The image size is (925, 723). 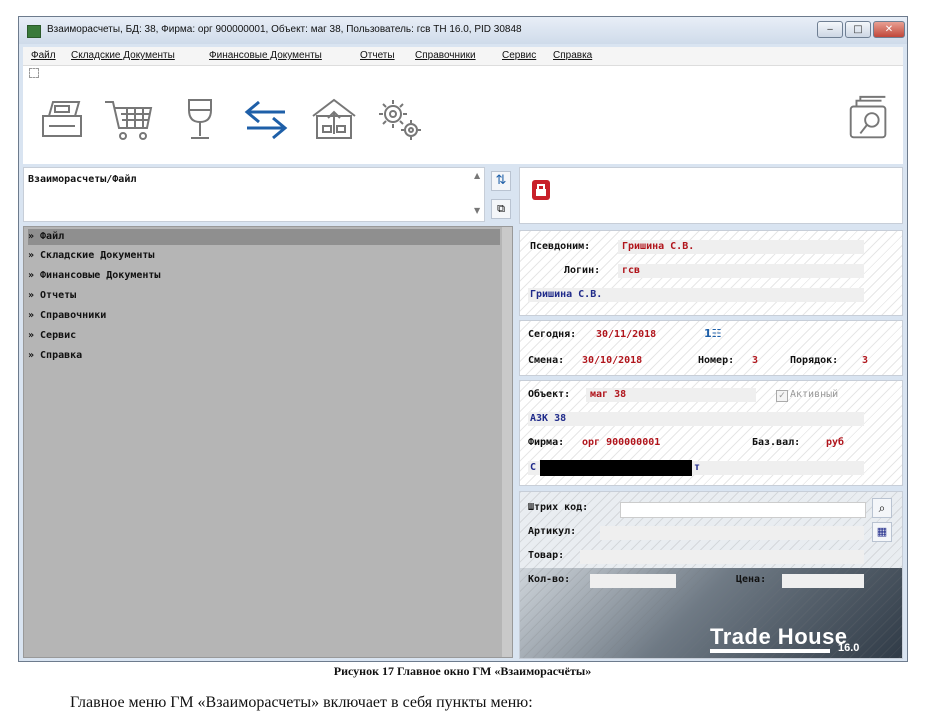 I want to click on breadcrumb-scroll-up: ▲, so click(x=477, y=175).